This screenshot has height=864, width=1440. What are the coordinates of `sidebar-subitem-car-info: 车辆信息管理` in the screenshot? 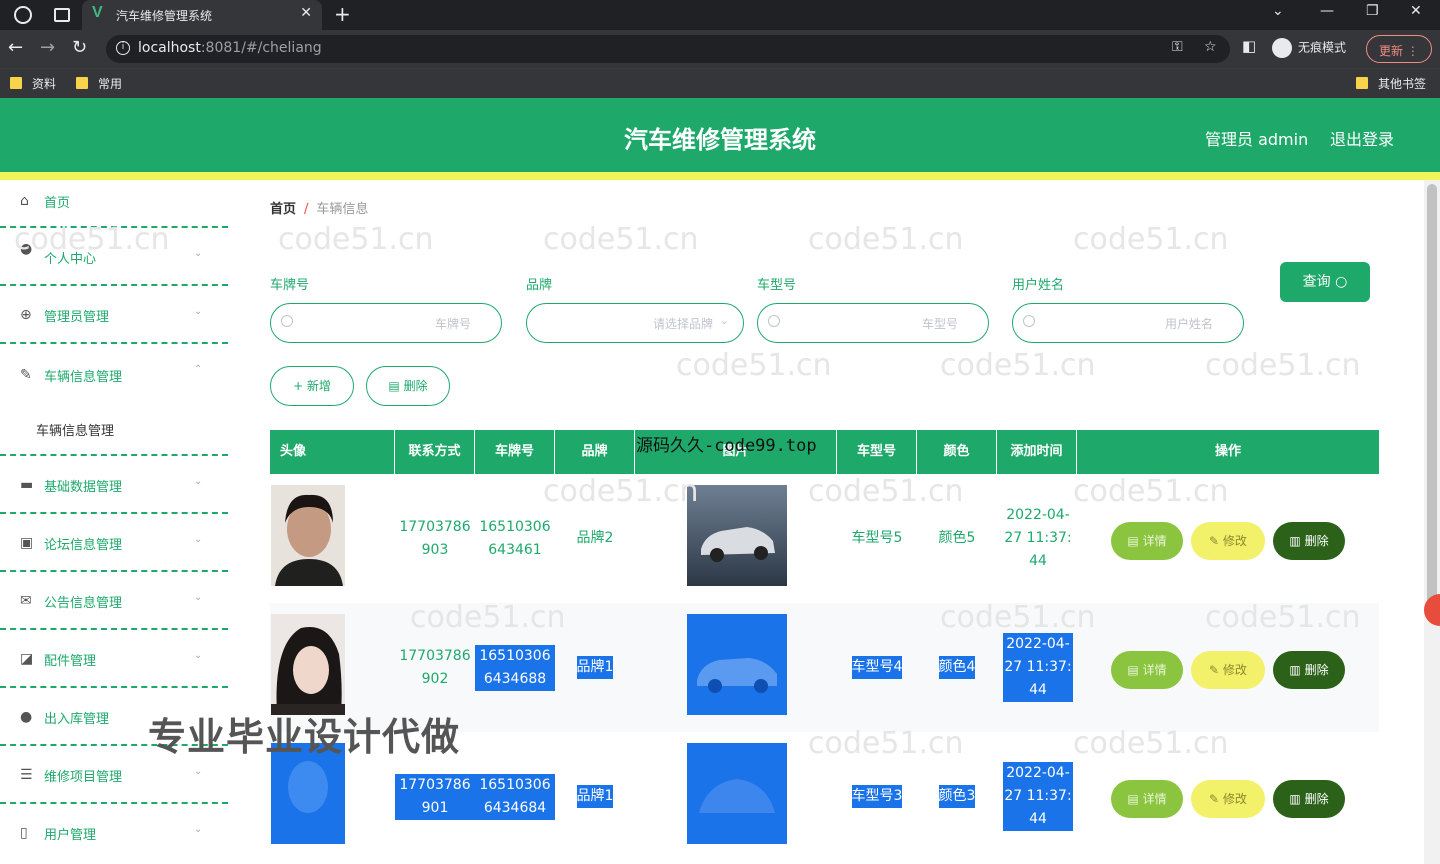 It's located at (114, 434).